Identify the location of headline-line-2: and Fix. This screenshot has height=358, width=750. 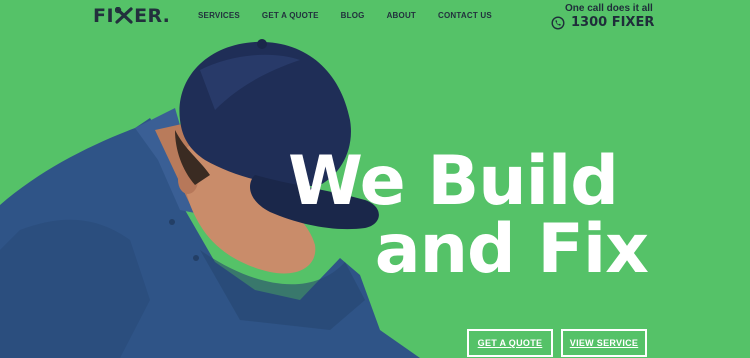
(511, 249).